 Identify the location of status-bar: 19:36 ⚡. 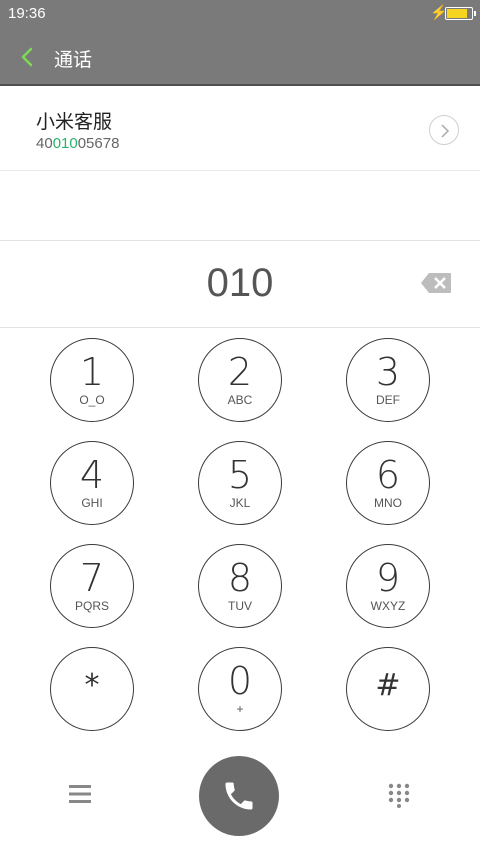
(240, 14).